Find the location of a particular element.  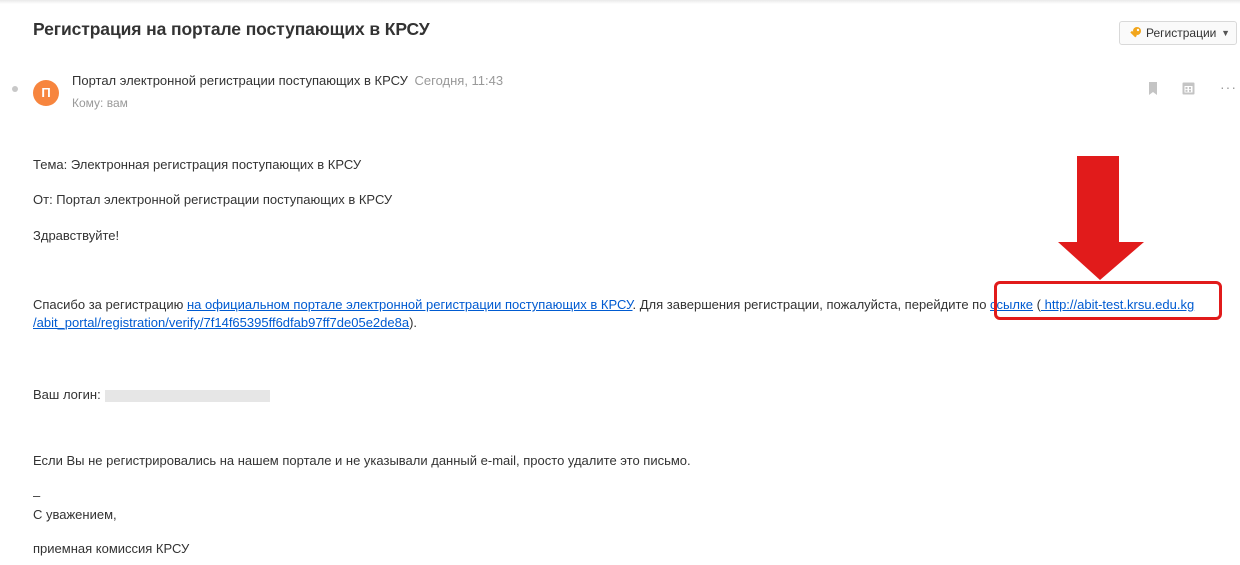

message-actions: ··· is located at coordinates (1192, 89).